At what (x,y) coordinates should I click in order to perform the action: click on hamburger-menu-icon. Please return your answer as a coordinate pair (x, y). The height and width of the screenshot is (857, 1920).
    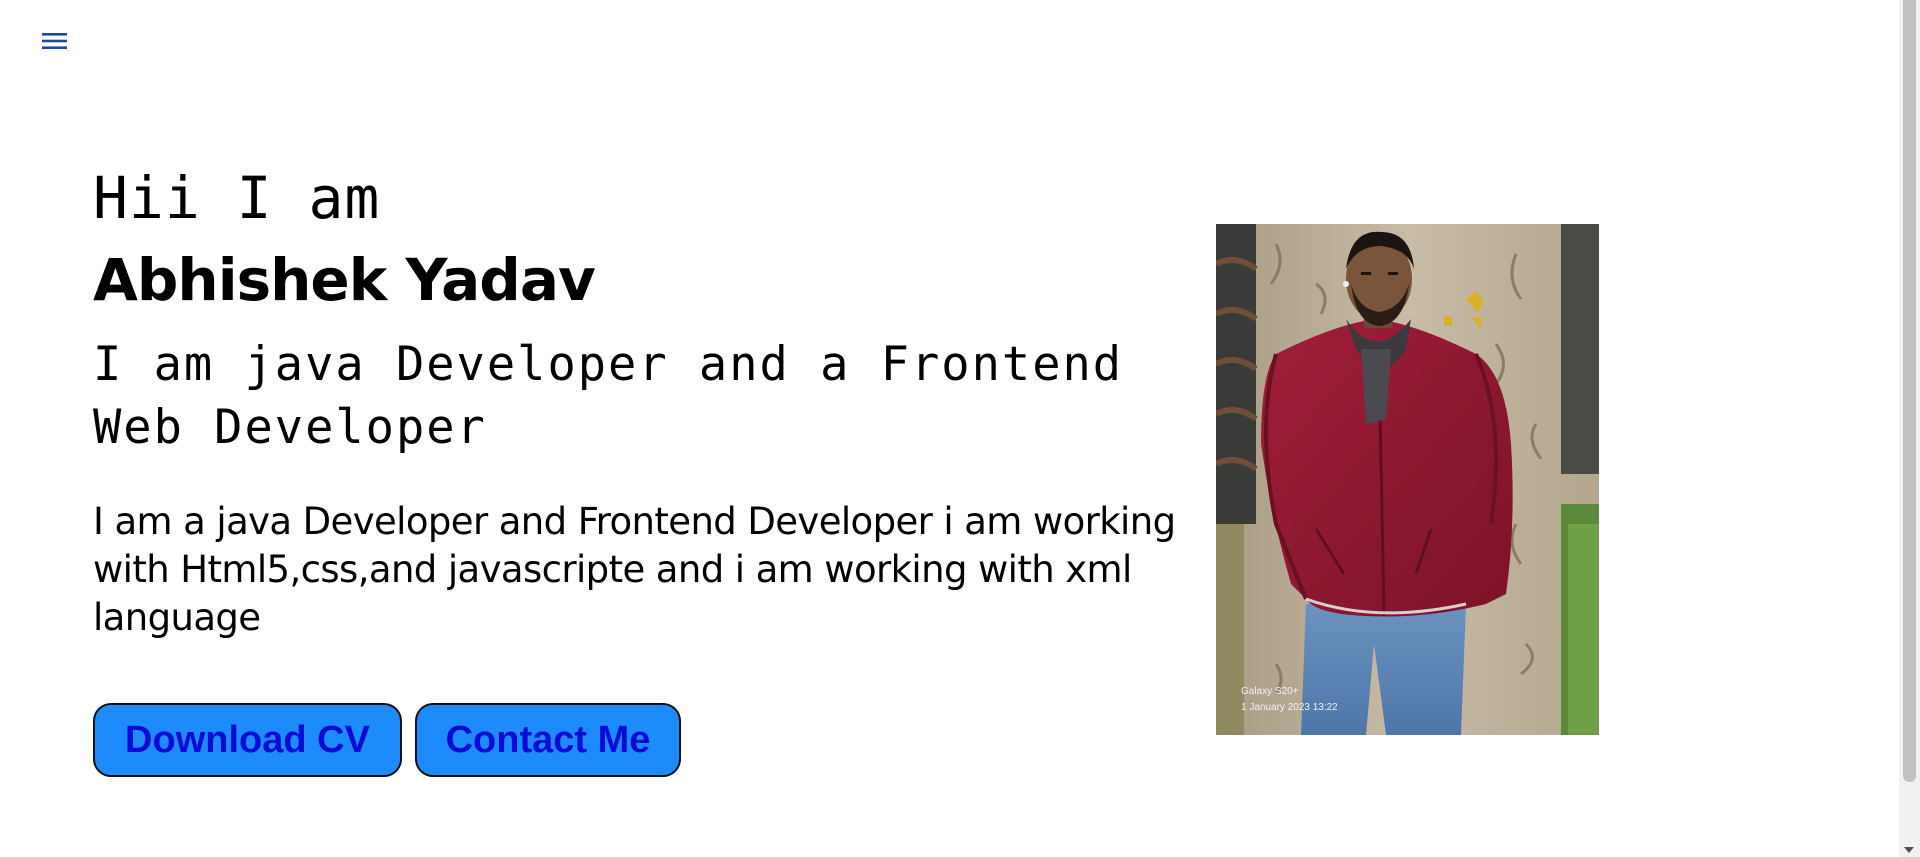
    Looking at the image, I should click on (54, 41).